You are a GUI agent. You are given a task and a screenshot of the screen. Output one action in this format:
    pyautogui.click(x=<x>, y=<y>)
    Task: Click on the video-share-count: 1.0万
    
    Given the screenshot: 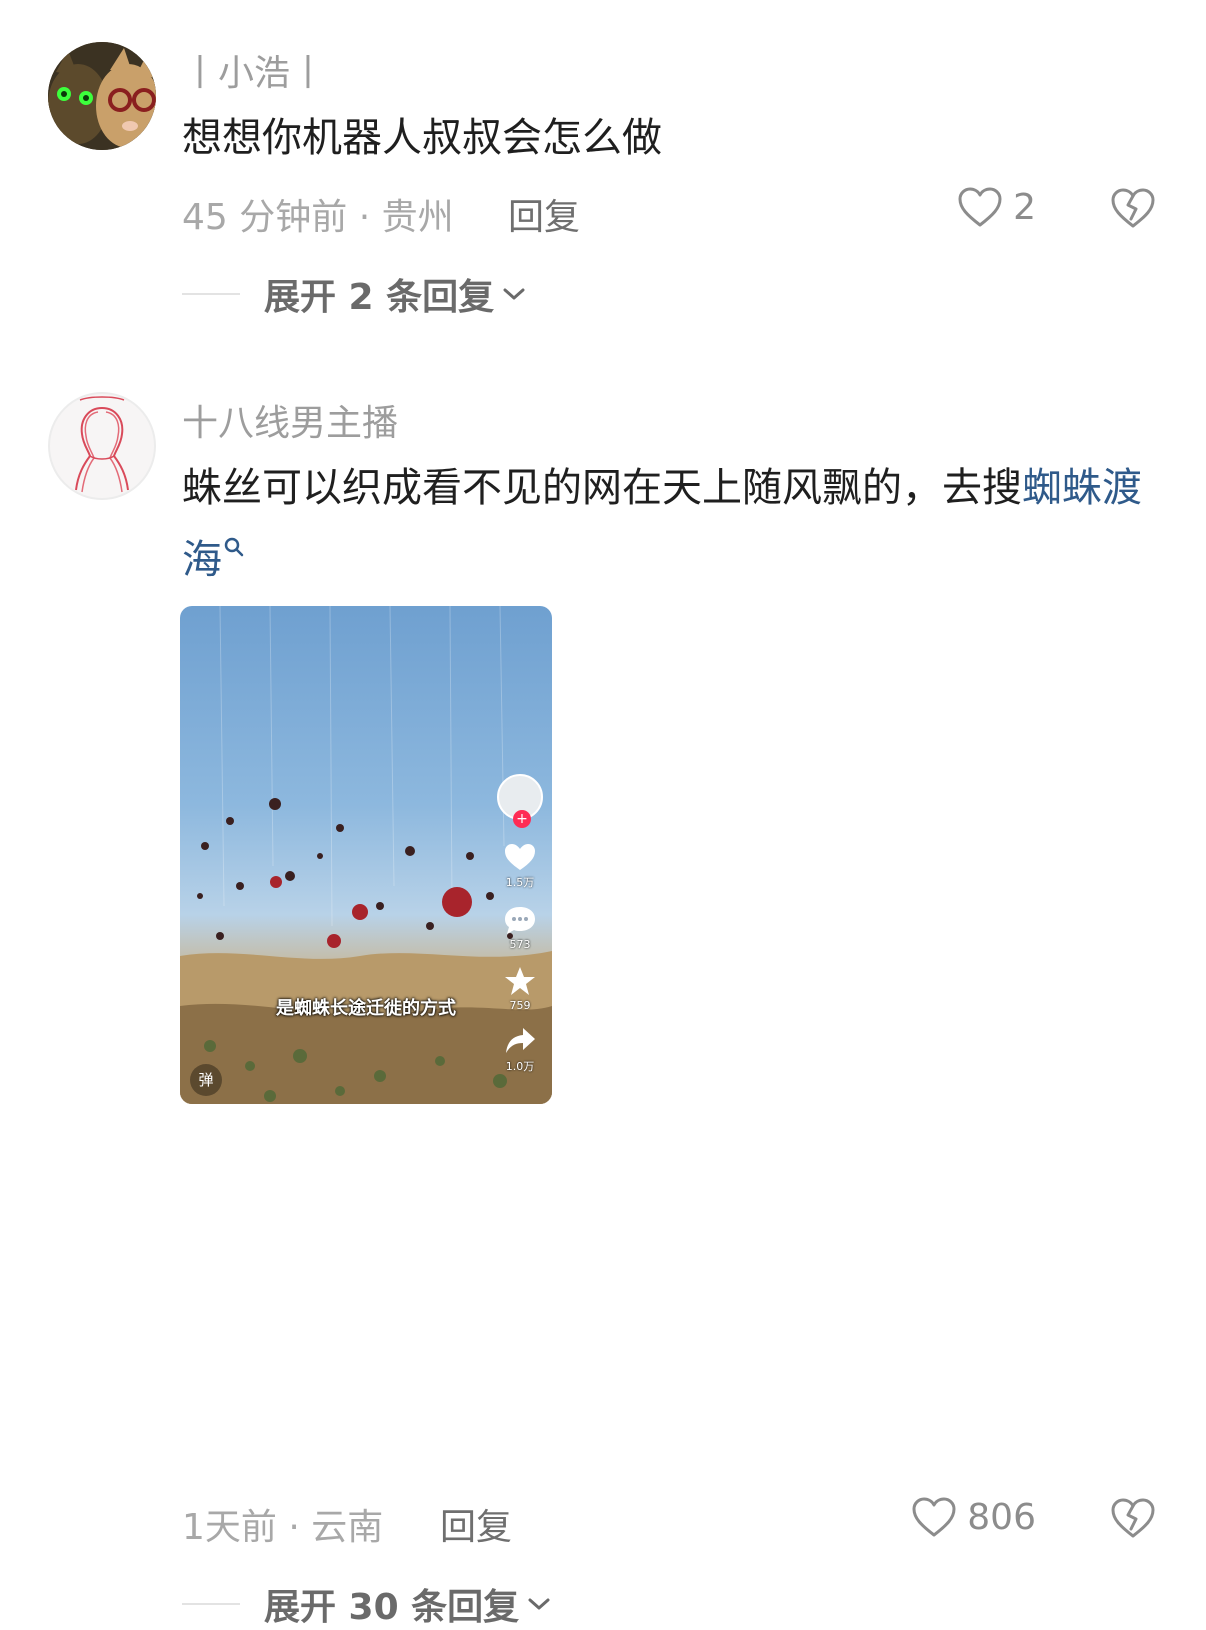 What is the action you would take?
    pyautogui.click(x=520, y=1066)
    